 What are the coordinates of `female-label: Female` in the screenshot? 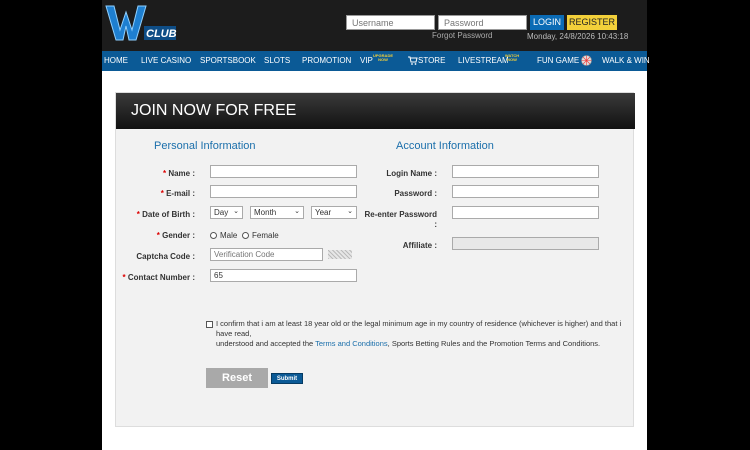 It's located at (265, 235).